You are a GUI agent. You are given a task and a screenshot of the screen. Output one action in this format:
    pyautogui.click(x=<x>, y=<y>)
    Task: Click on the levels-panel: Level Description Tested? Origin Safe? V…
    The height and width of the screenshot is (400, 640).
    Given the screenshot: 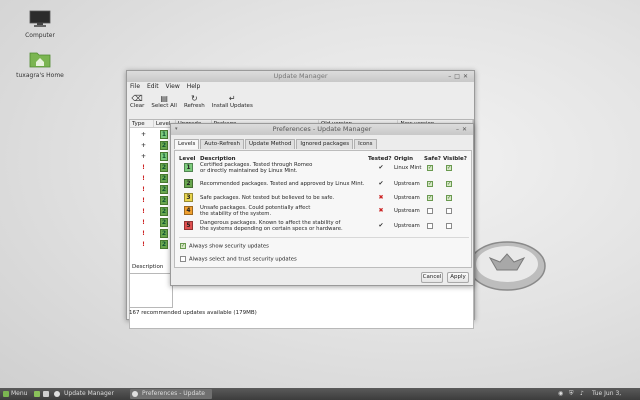 What is the action you would take?
    pyautogui.click(x=323, y=209)
    